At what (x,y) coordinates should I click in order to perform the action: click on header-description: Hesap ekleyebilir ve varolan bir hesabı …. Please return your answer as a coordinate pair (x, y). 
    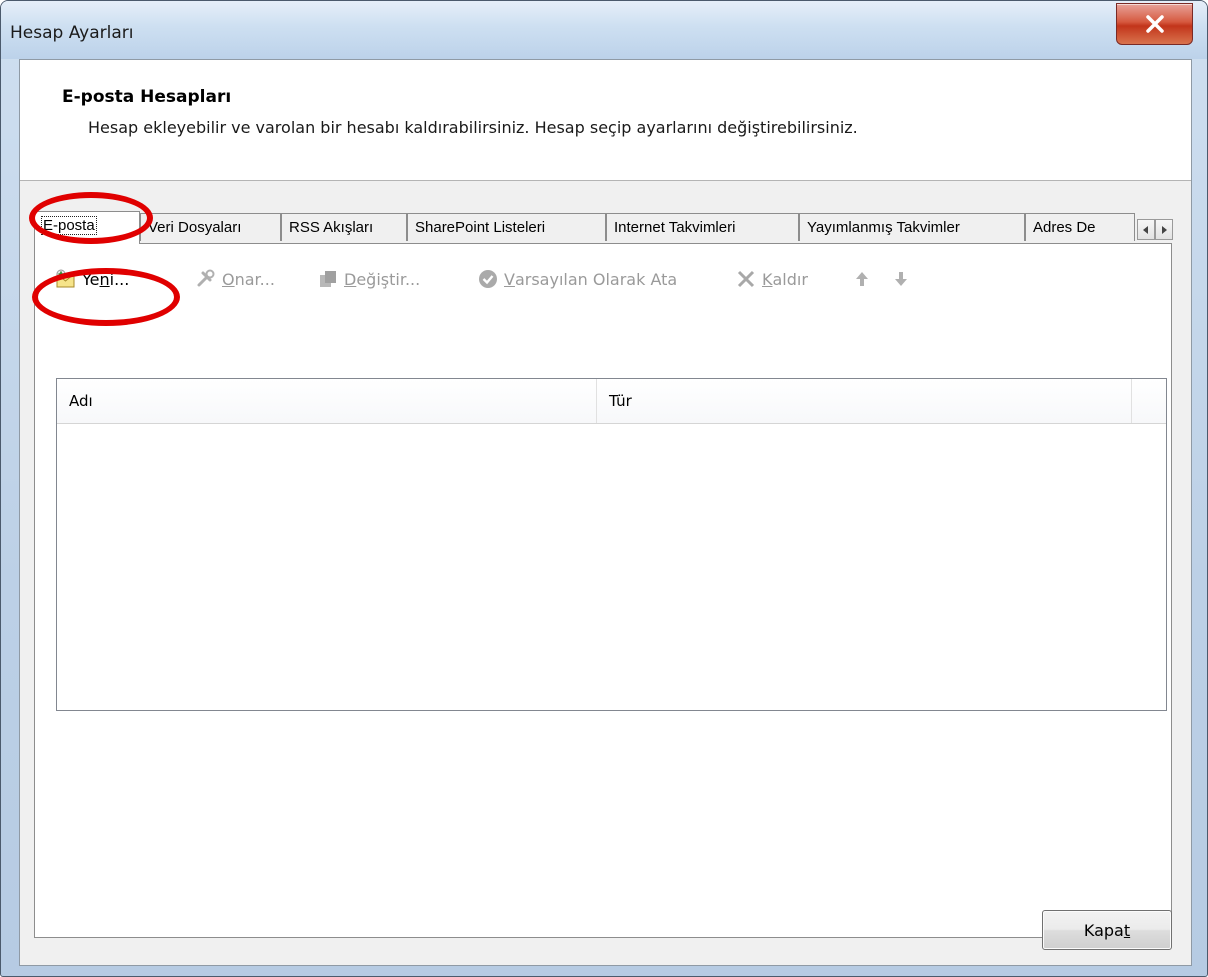
    Looking at the image, I should click on (473, 127).